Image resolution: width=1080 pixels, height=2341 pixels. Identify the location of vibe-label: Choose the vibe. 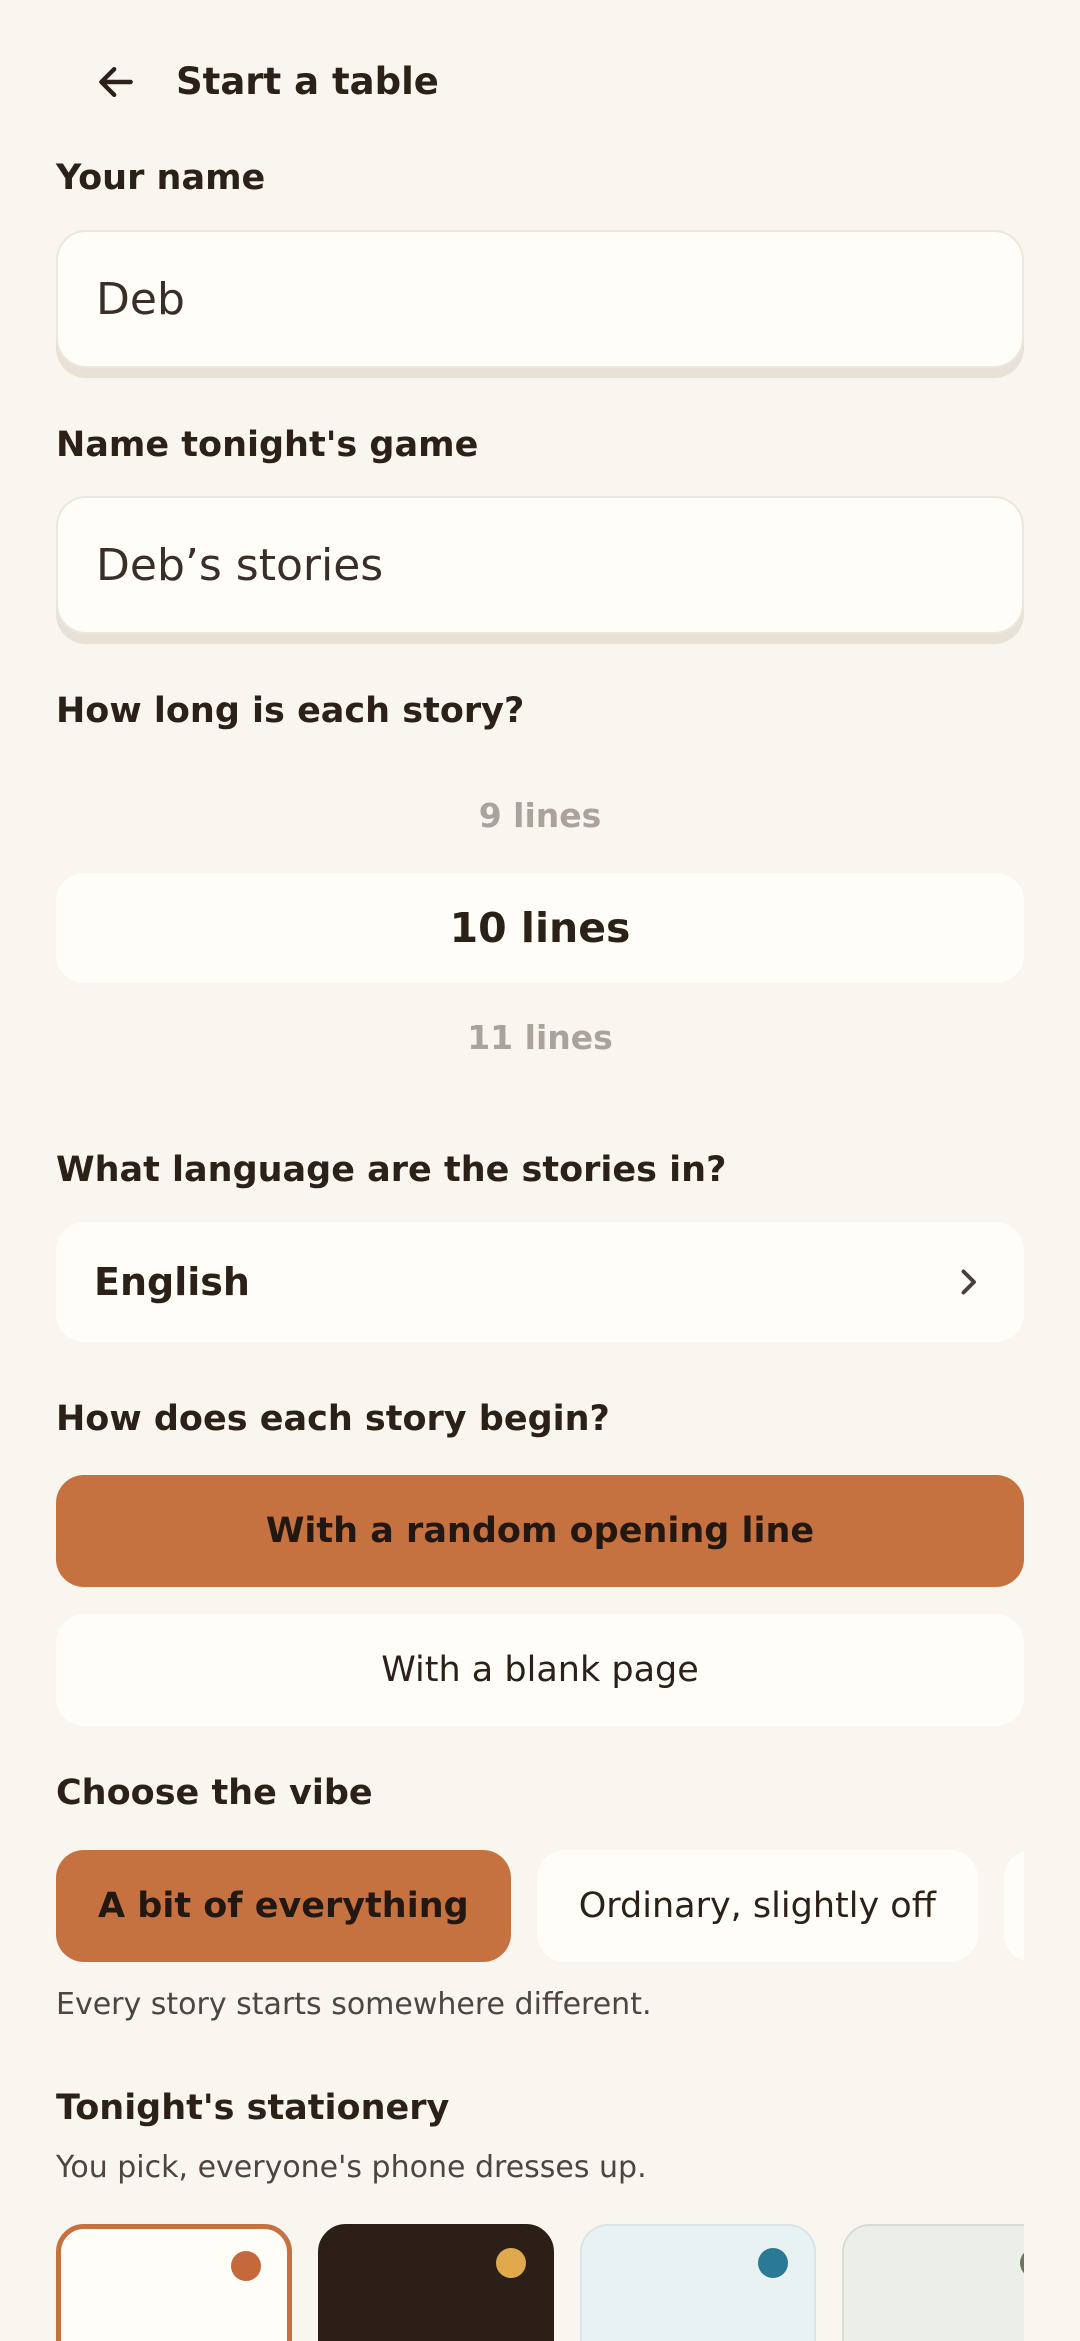
(214, 1793).